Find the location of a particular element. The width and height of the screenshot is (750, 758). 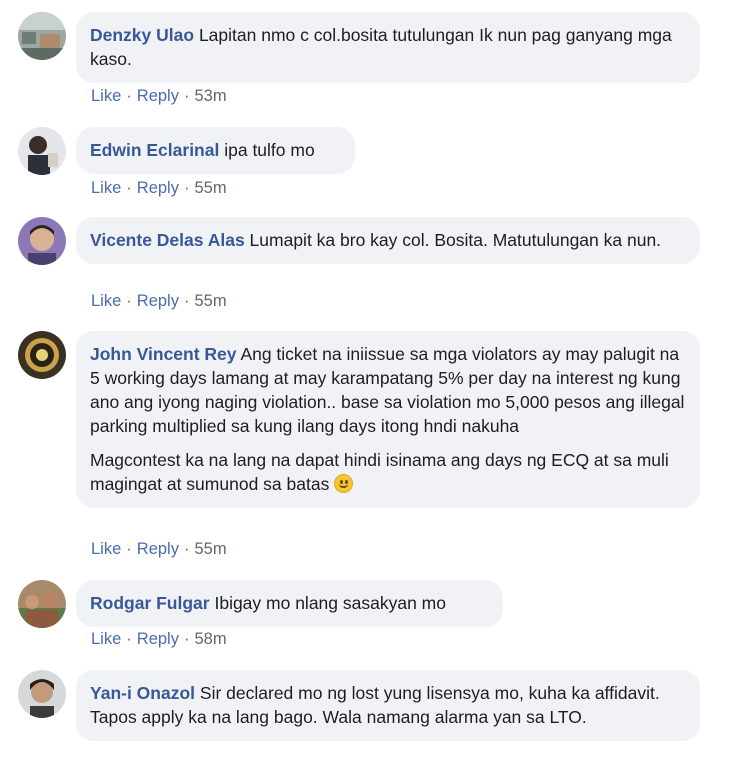

comment-bubble: Edwin Eclarinal ipa tulfo mo is located at coordinates (215, 150).